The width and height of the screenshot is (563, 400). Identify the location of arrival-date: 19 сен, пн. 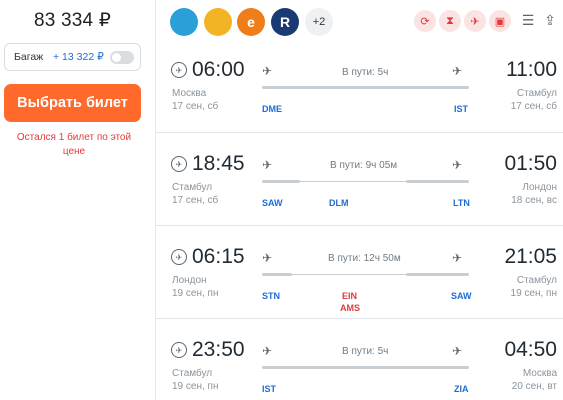
(533, 293).